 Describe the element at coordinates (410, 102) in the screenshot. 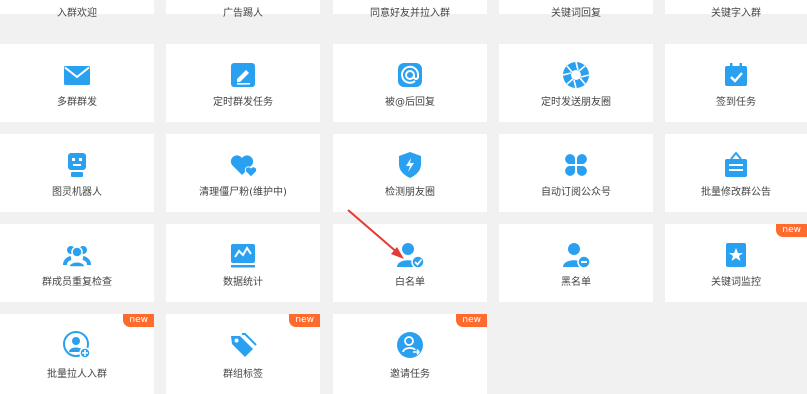

I see `tile-label: 被@后回复` at that location.